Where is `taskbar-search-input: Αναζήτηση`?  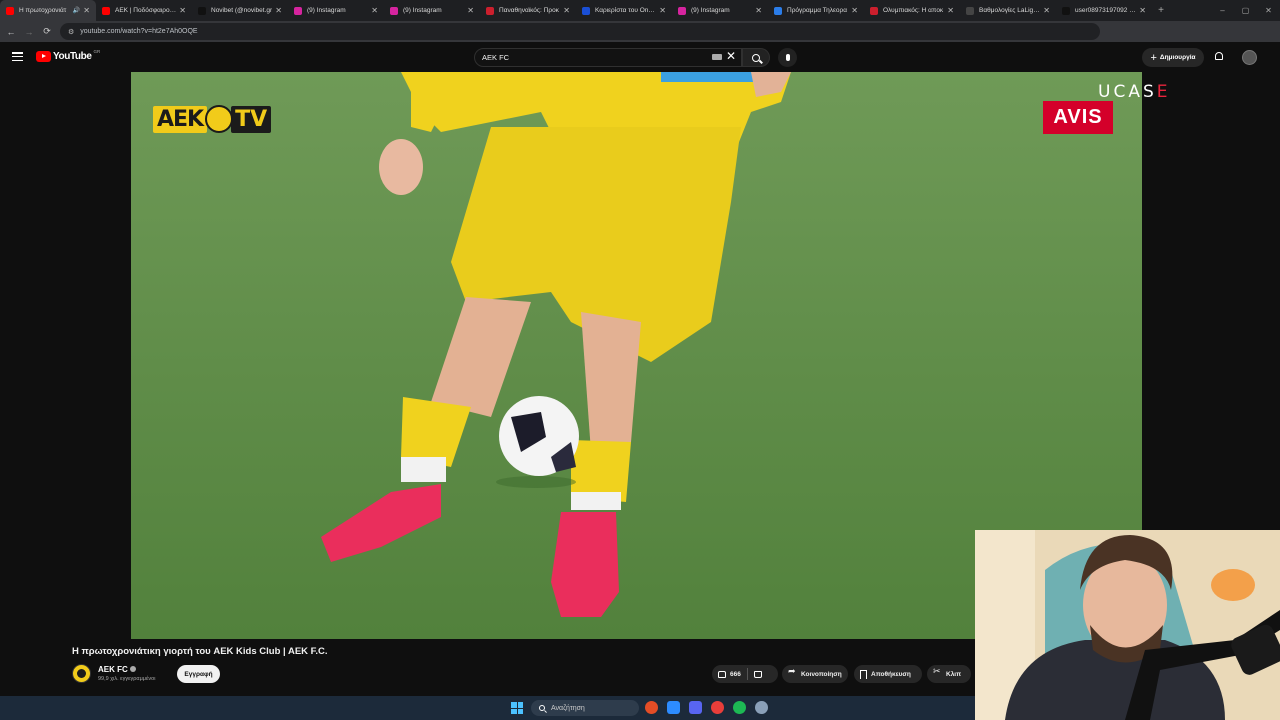 taskbar-search-input: Αναζήτηση is located at coordinates (585, 708).